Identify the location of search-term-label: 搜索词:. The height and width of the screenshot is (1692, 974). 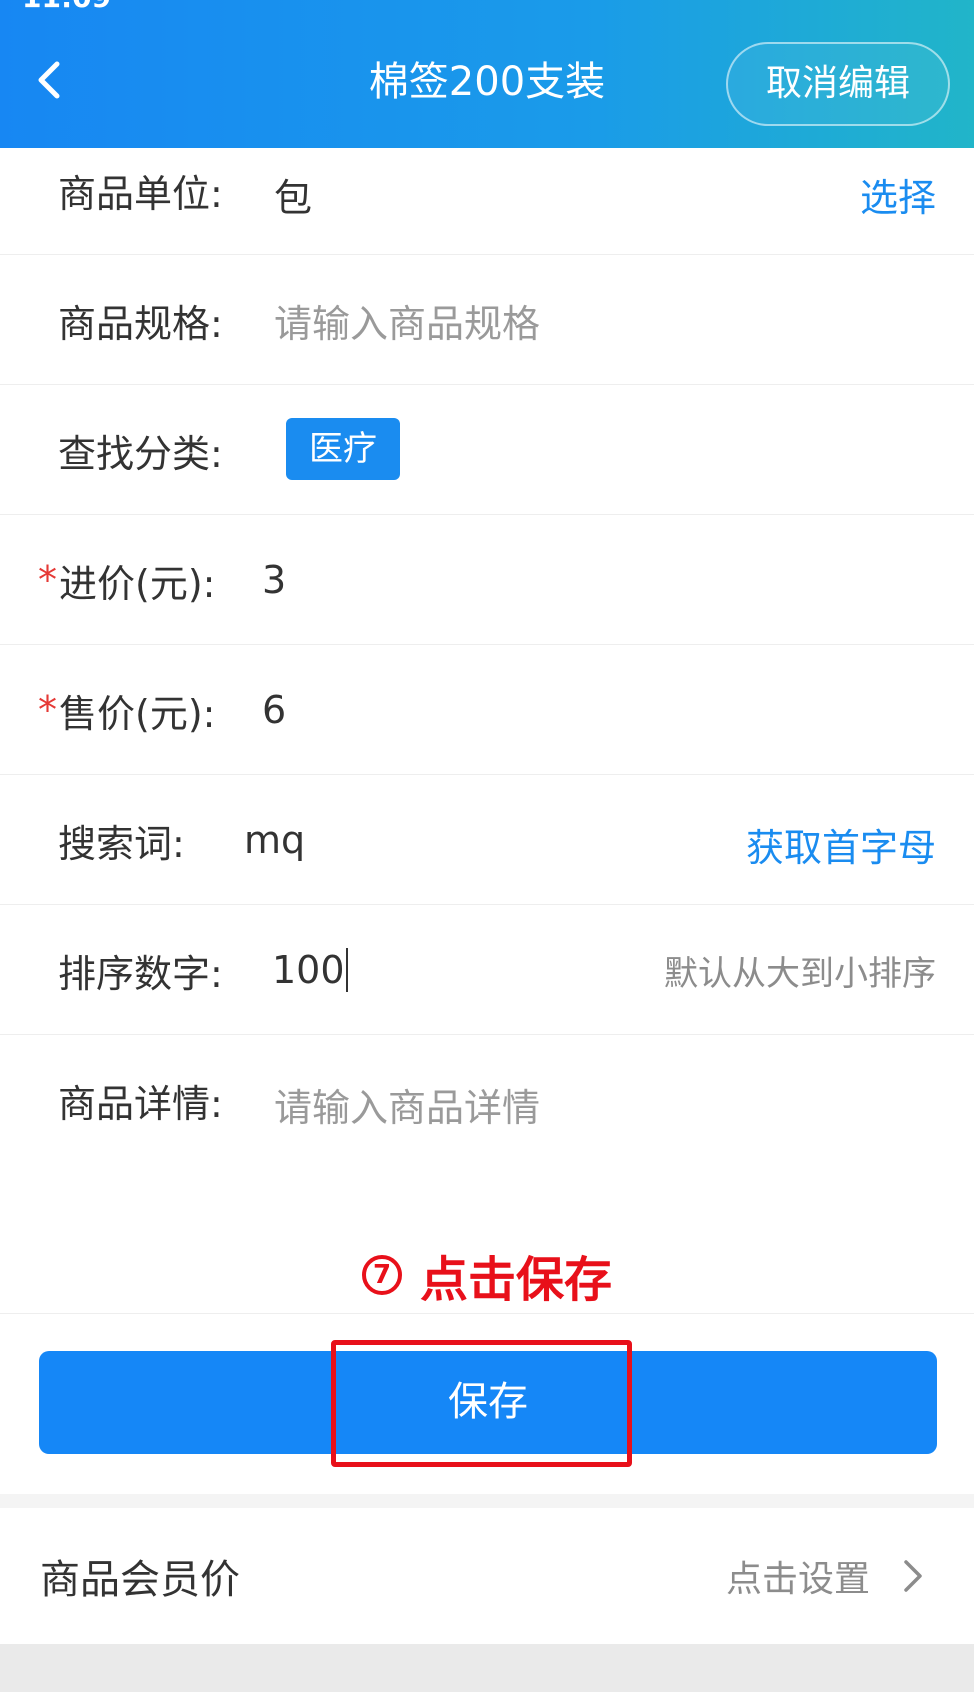
(121, 843).